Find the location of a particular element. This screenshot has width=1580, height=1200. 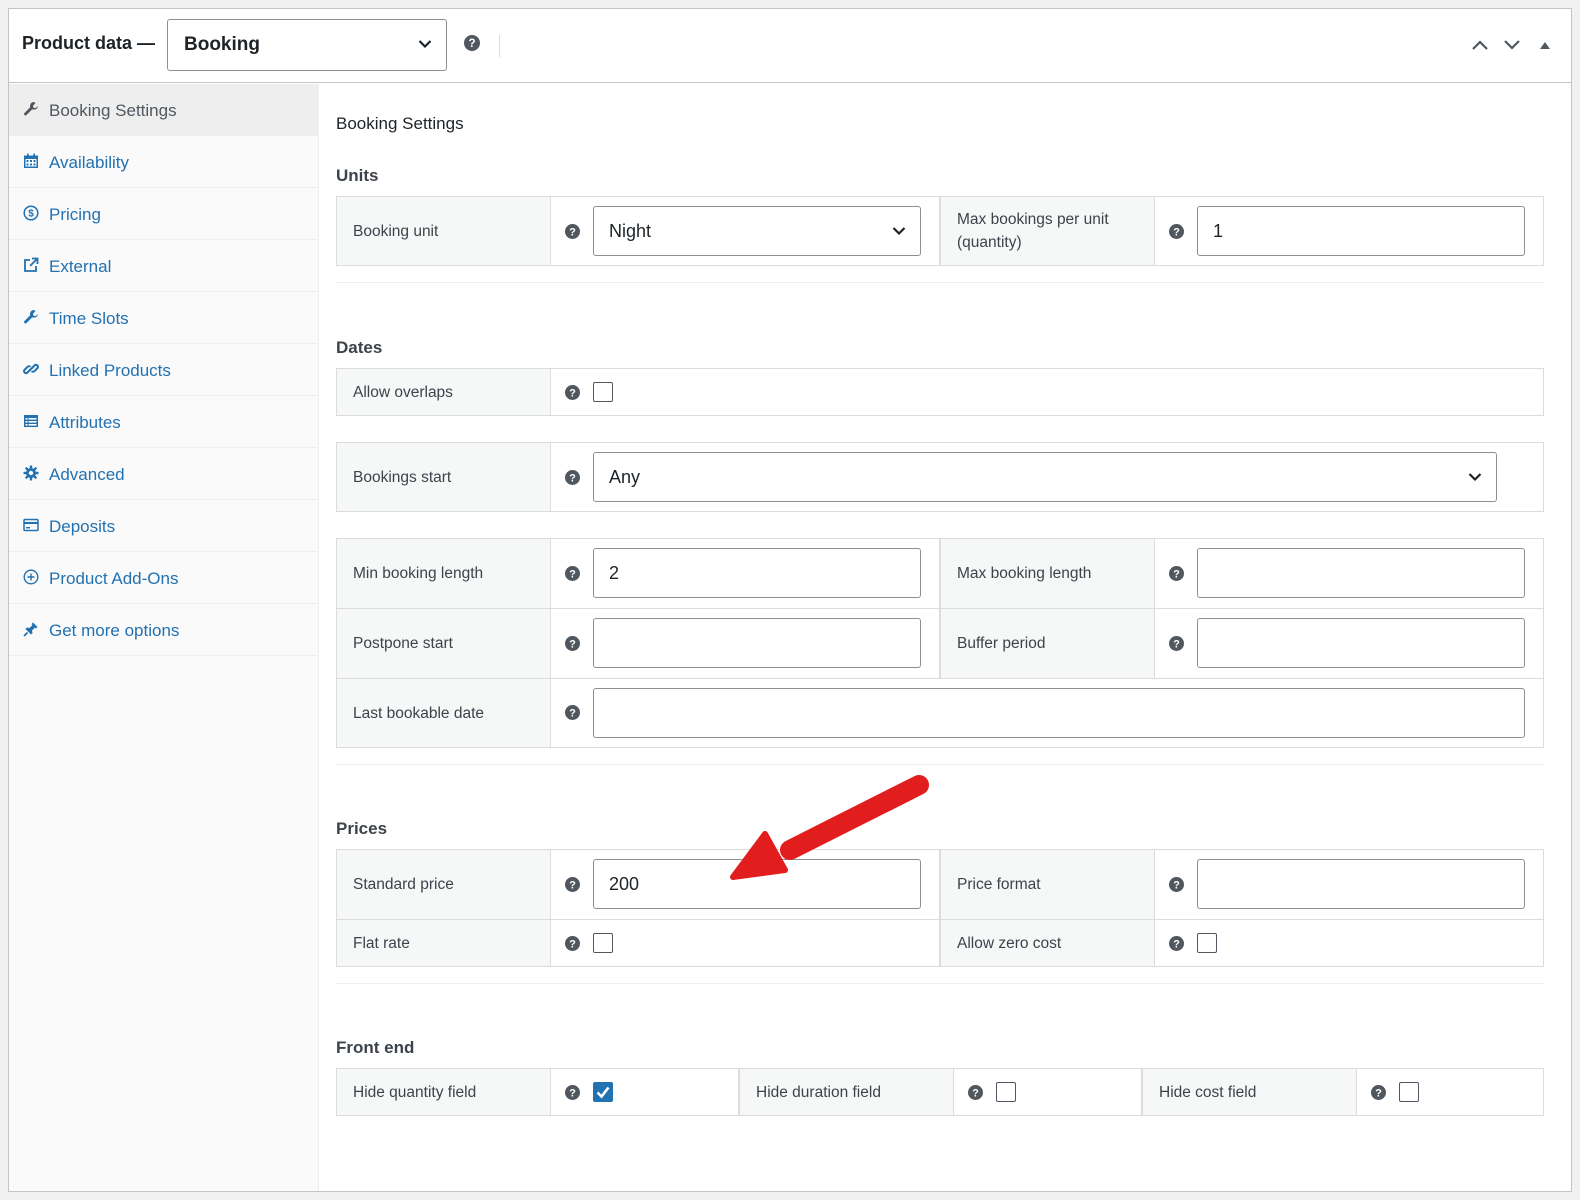

allow-zero-cost-checkbox is located at coordinates (1207, 943).